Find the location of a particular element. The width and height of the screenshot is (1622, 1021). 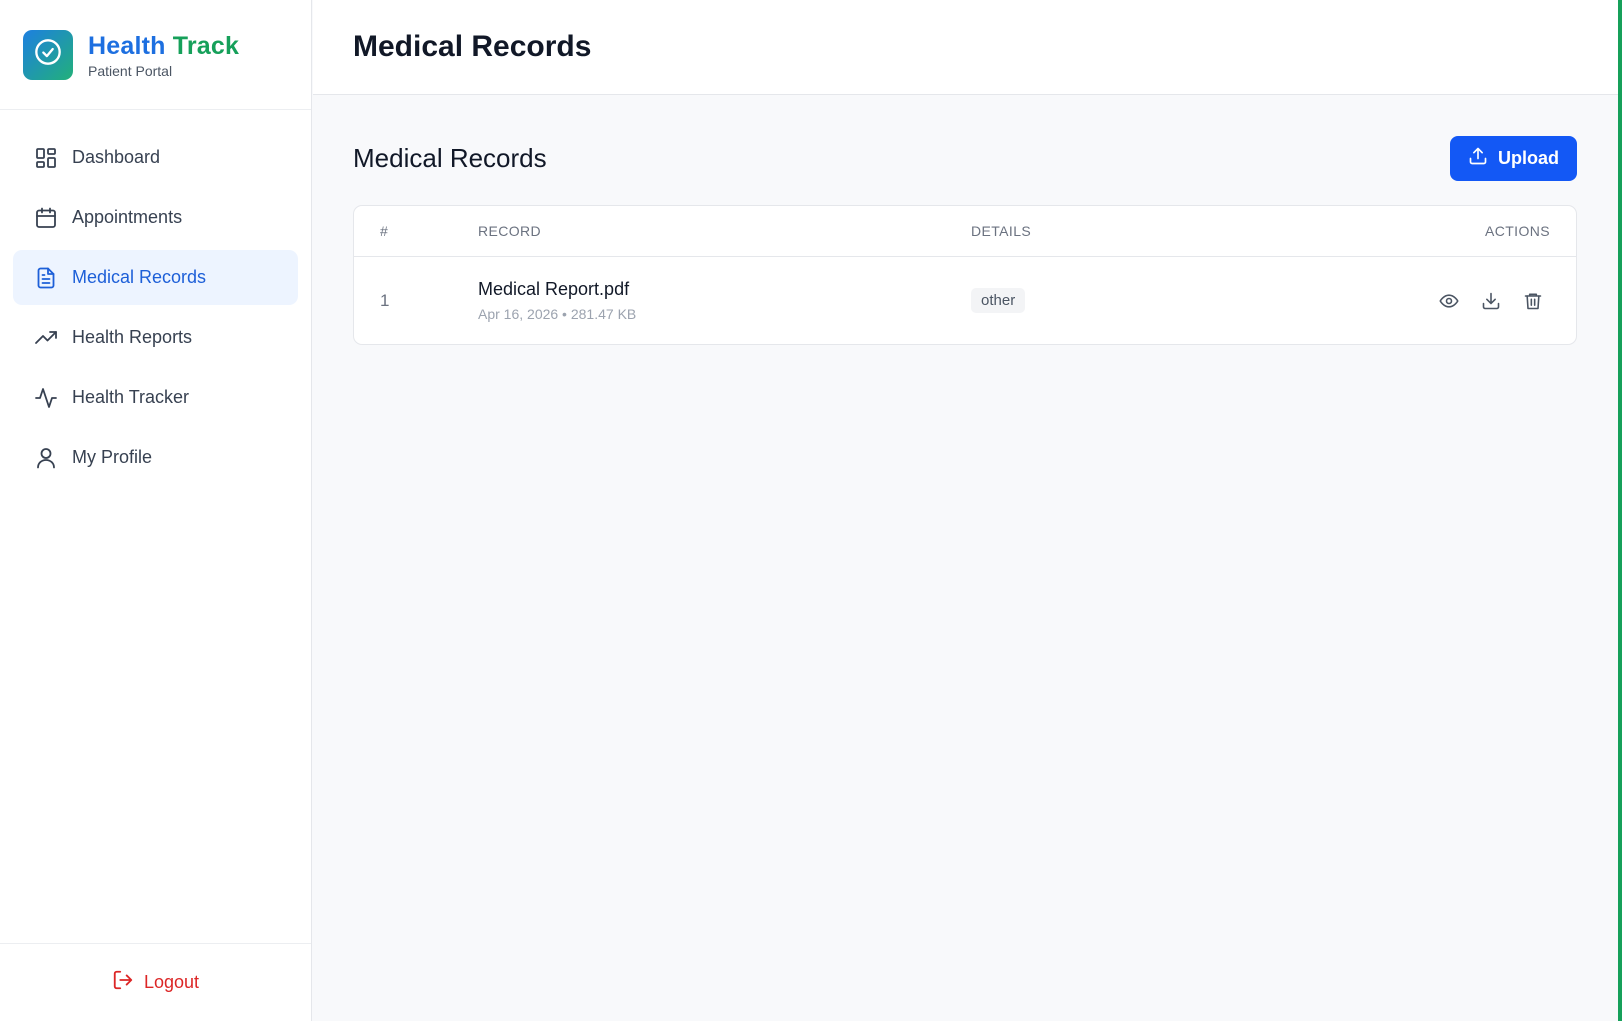

sidebar-item-label: Medical Records is located at coordinates (139, 277).